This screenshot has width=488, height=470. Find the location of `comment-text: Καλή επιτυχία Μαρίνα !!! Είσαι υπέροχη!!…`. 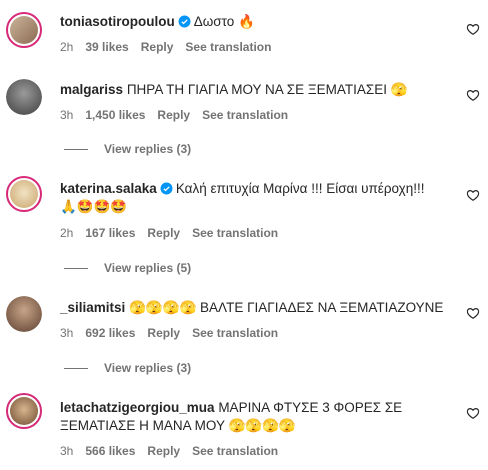

comment-text: Καλή επιτυχία Μαρίνα !!! Είσαι υπέροχη!!… is located at coordinates (300, 188).